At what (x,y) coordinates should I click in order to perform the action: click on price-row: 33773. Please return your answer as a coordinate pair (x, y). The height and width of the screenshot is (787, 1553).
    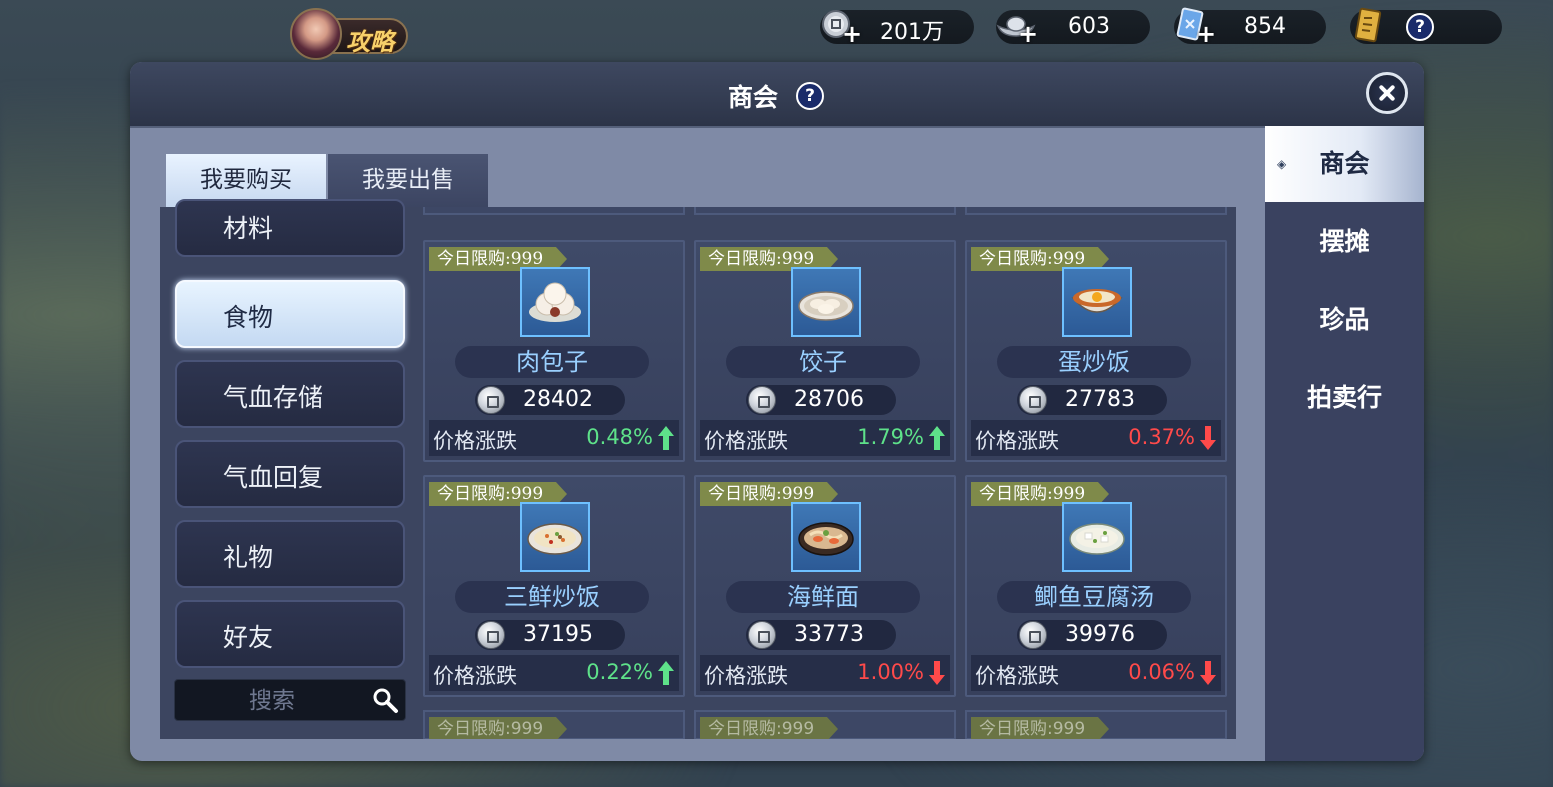
    Looking at the image, I should click on (821, 635).